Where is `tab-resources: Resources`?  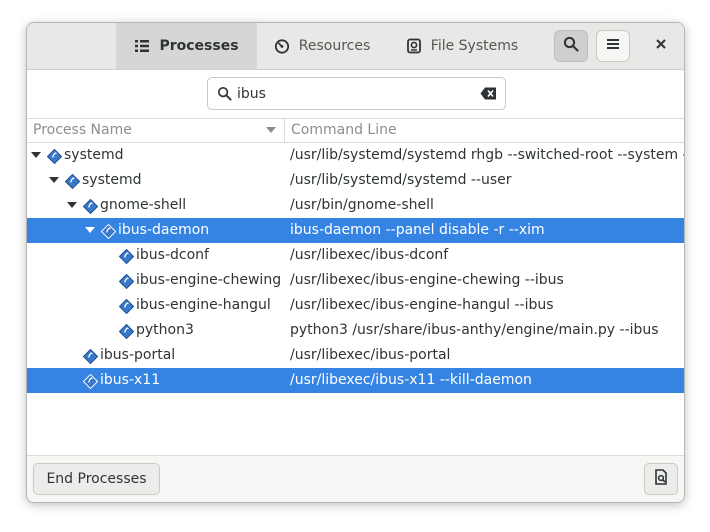
tab-resources: Resources is located at coordinates (322, 46).